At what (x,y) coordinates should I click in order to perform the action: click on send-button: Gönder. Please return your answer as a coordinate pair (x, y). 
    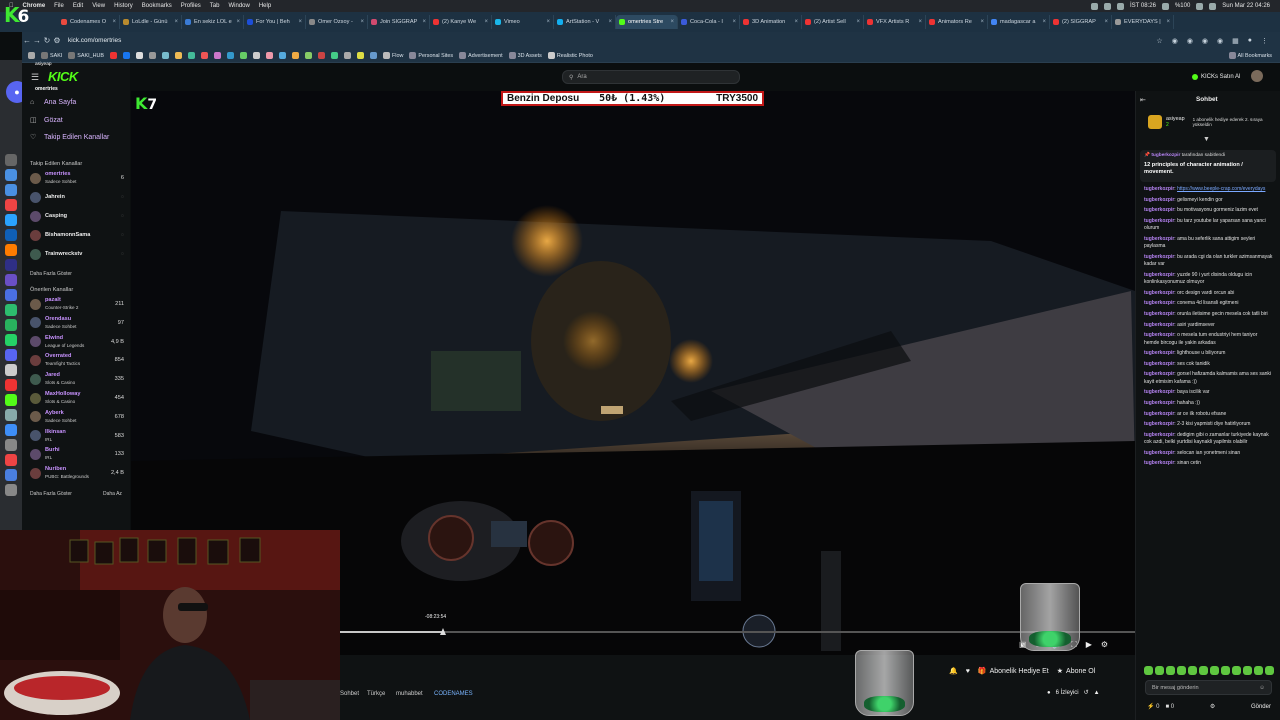
    Looking at the image, I should click on (1261, 707).